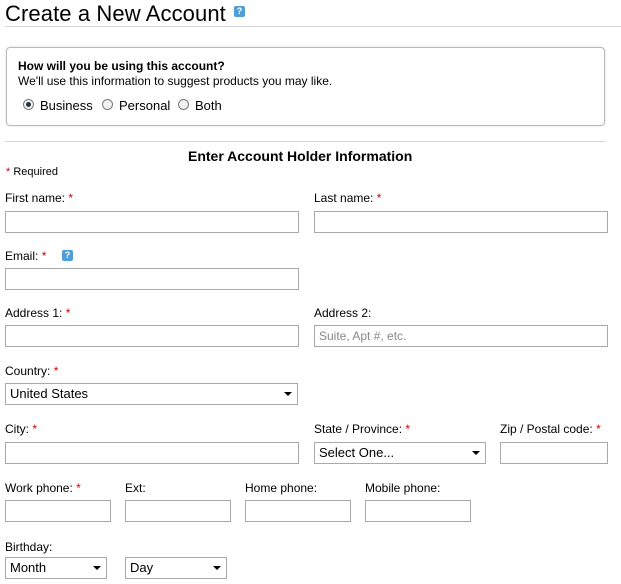 The width and height of the screenshot is (621, 584). I want to click on country-select: United States, so click(151, 394).